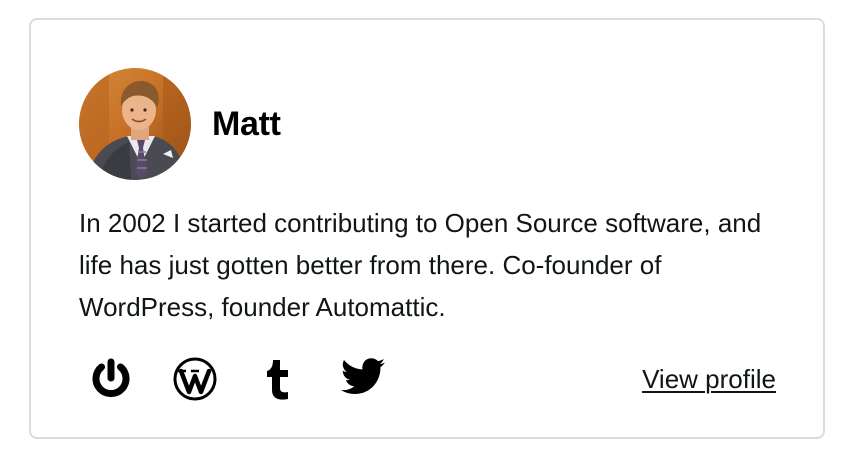 This screenshot has height=466, width=856. I want to click on avatar-photo, so click(135, 124).